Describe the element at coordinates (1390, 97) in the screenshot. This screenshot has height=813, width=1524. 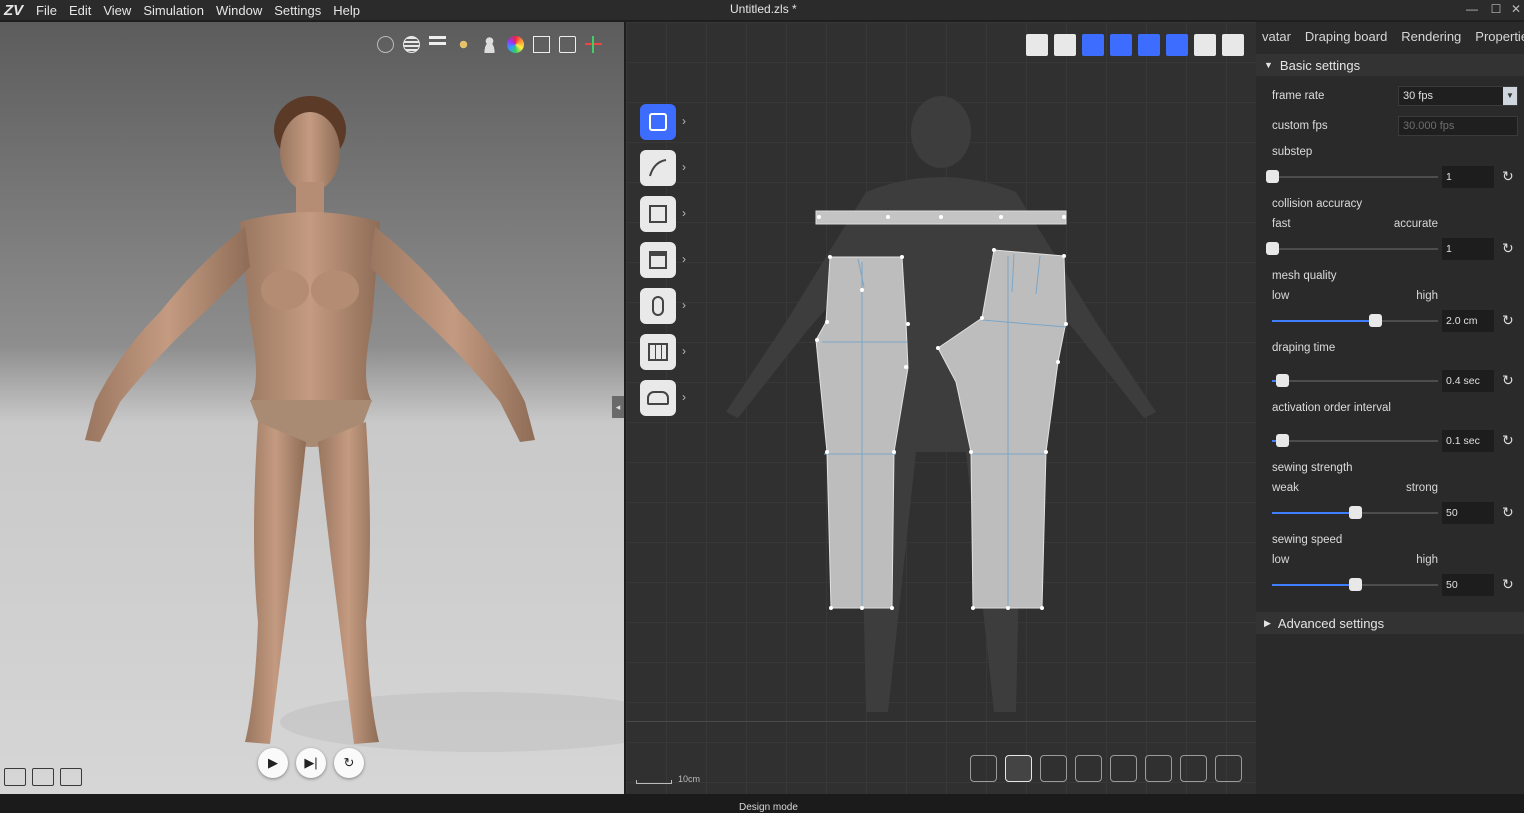
I see `frame-rate-row: frame rate 30 fps ▼` at that location.